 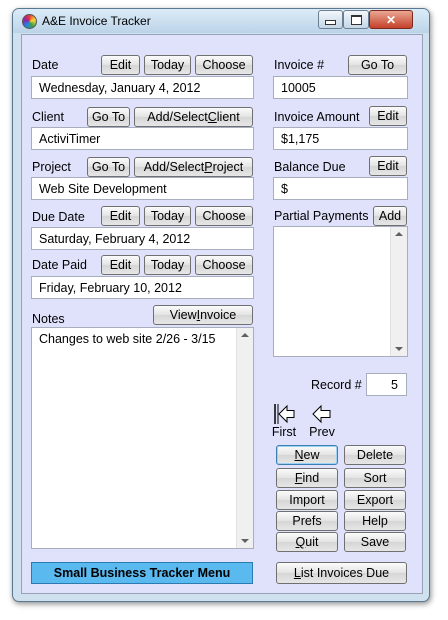 I want to click on invoice-amount-field: $1,175, so click(x=340, y=138).